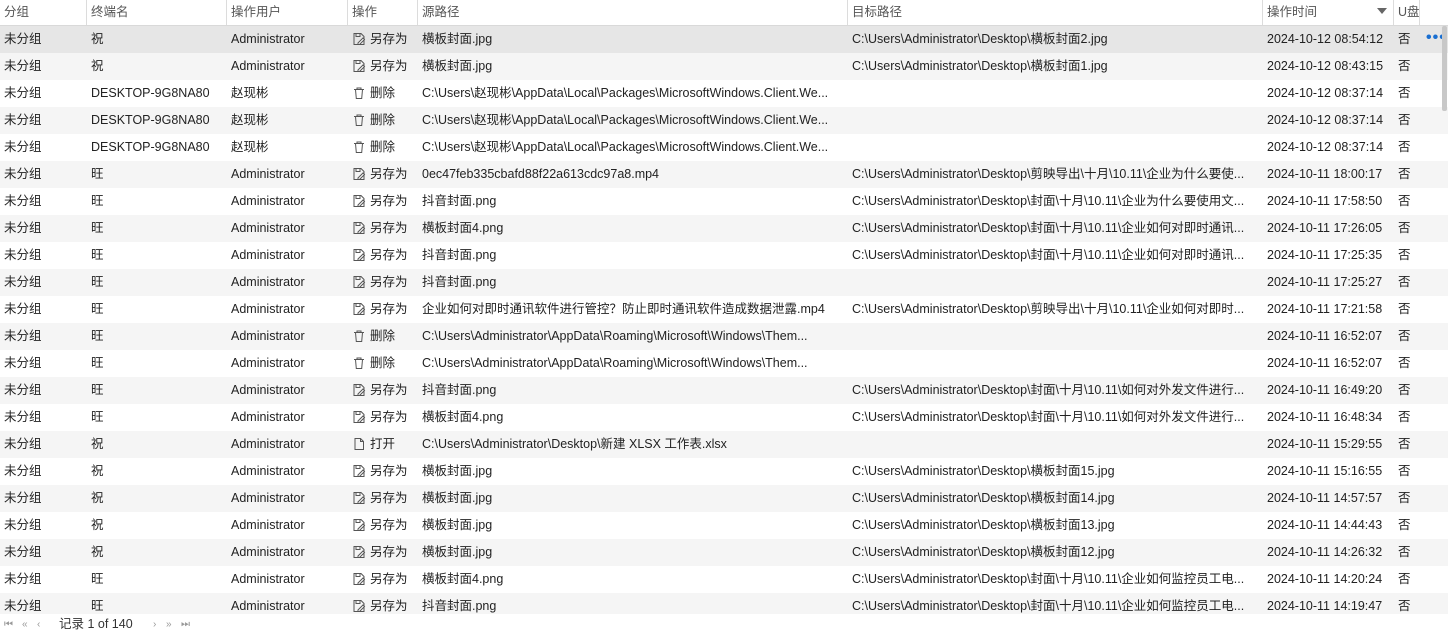  What do you see at coordinates (38, 624) in the screenshot?
I see `prev-page-icon: ‹` at bounding box center [38, 624].